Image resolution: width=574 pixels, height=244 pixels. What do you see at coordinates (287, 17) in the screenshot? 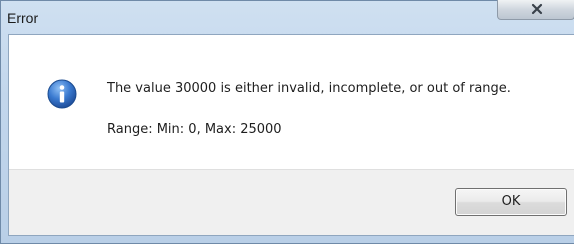
I see `title-bar: Error` at bounding box center [287, 17].